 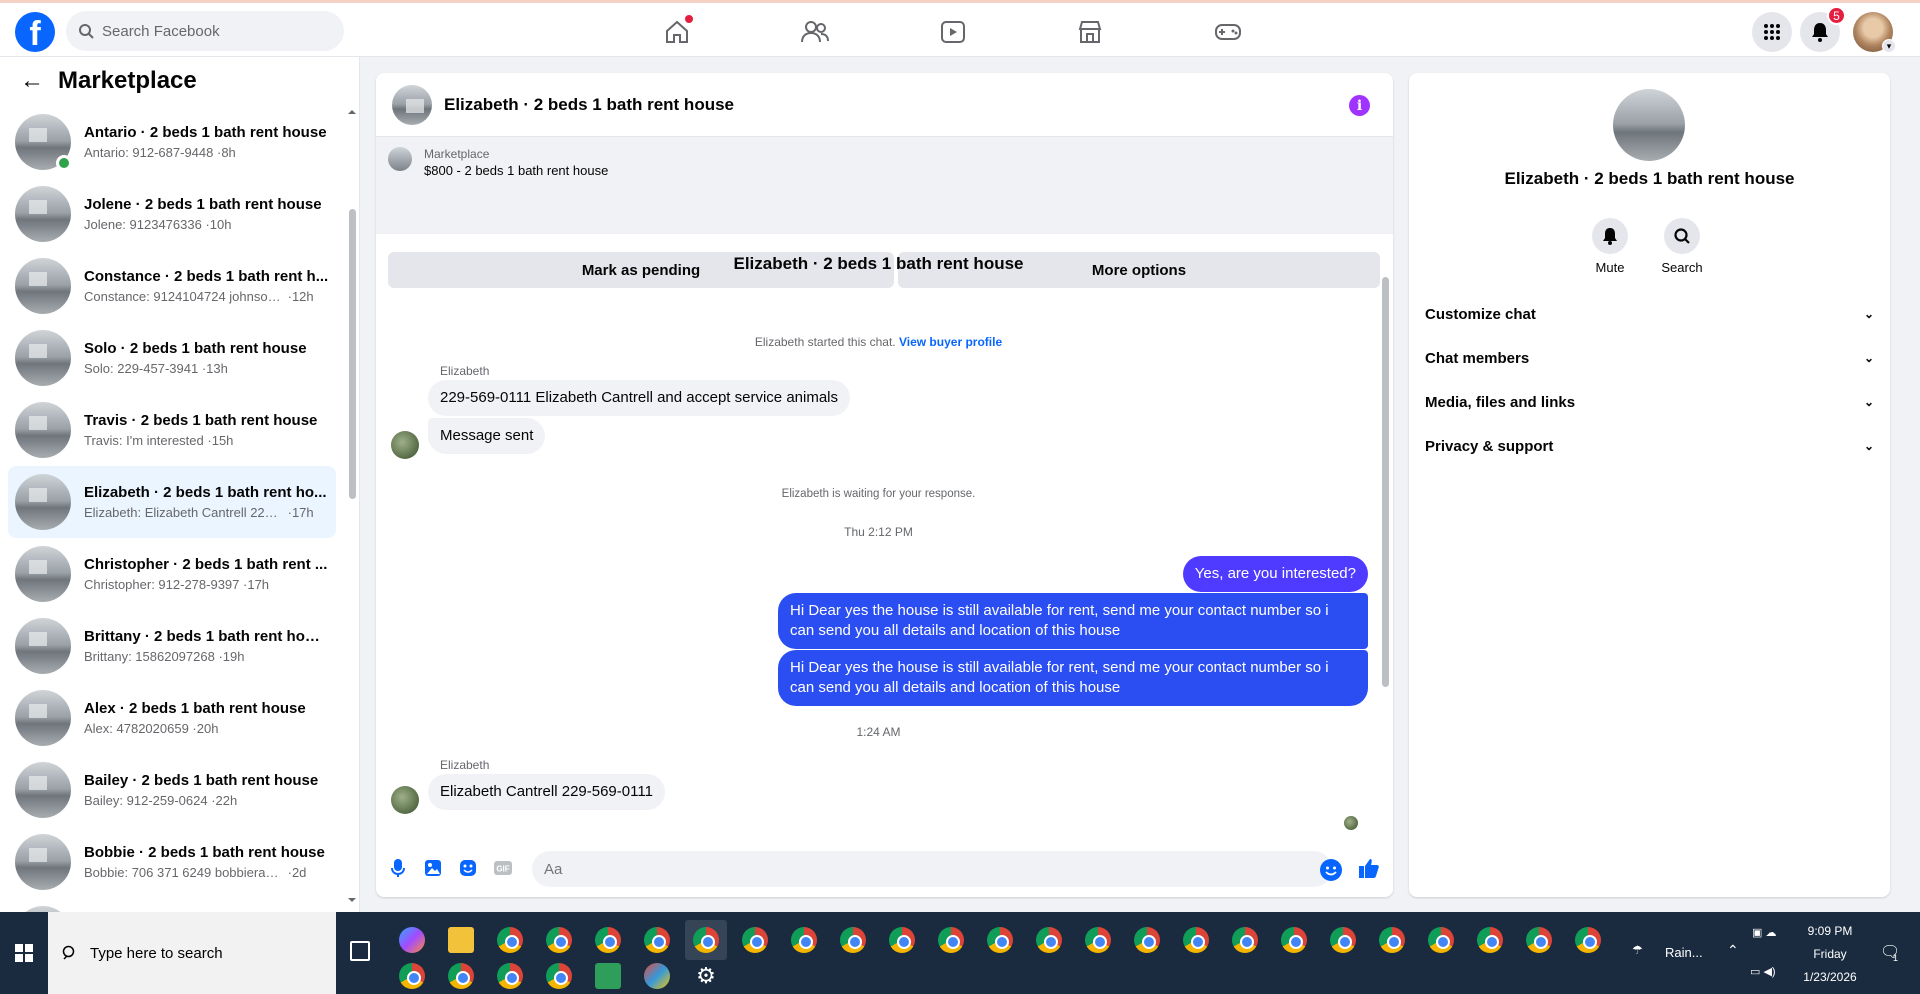 I want to click on mute-button: Mute, so click(x=1610, y=246).